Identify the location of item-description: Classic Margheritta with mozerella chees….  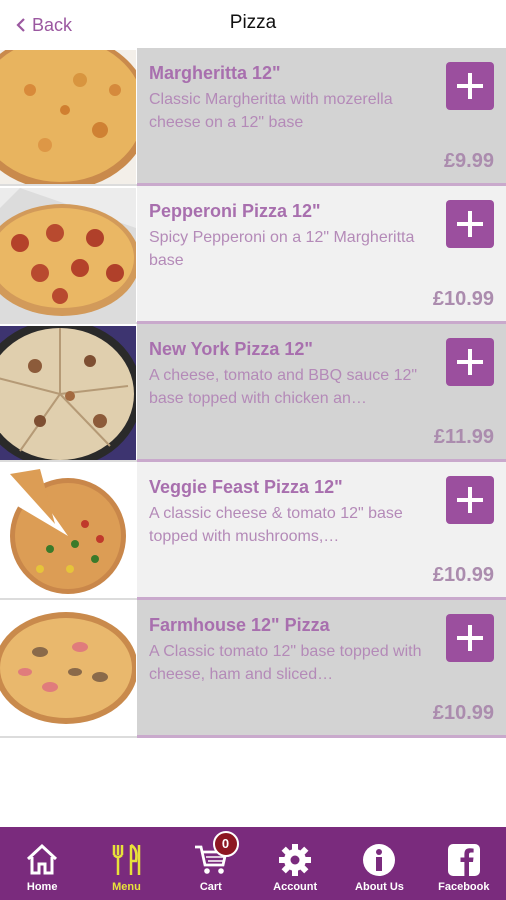
(271, 111).